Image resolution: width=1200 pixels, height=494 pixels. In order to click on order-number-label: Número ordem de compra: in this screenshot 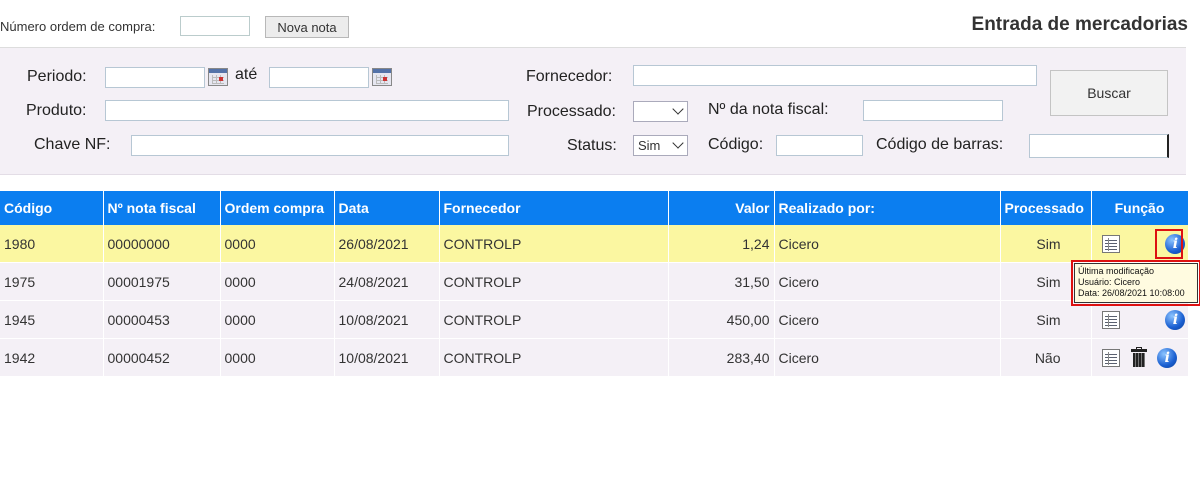, I will do `click(78, 26)`.